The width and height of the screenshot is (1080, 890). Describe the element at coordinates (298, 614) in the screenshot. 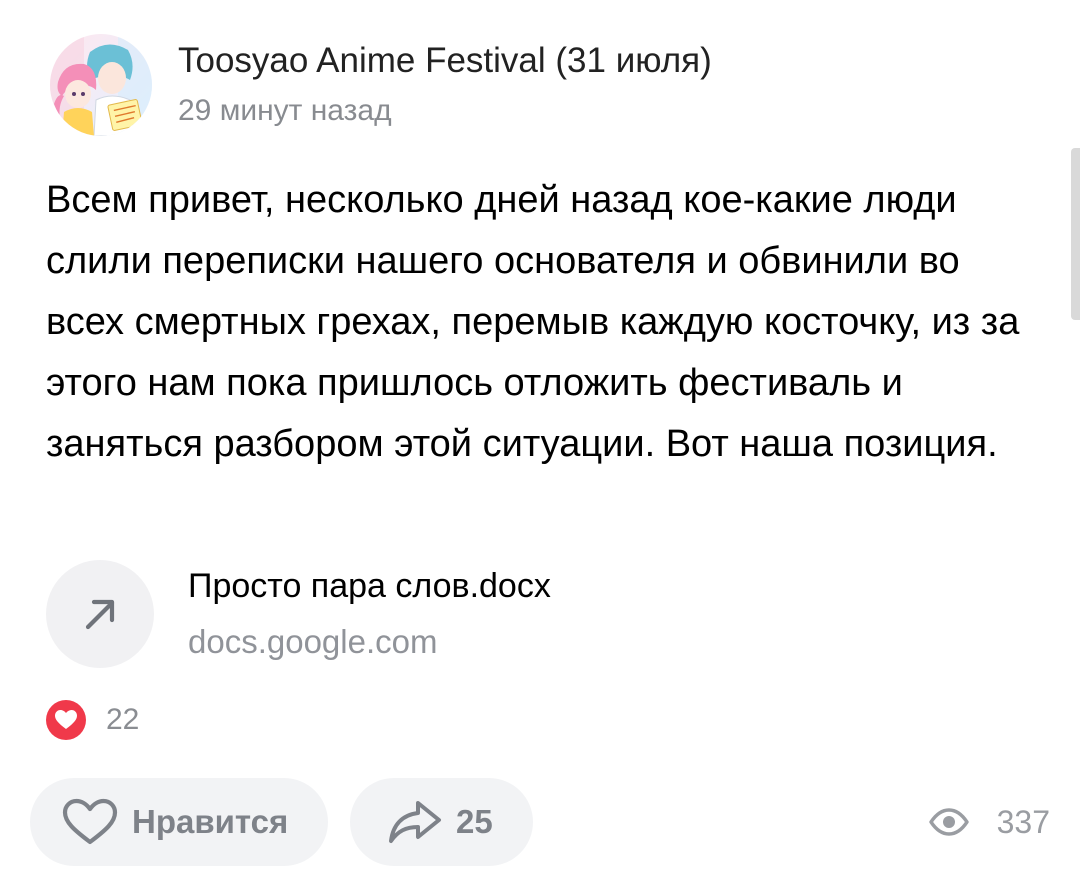

I see `link-attachment: Просто пара слов.docx docs.google.com` at that location.